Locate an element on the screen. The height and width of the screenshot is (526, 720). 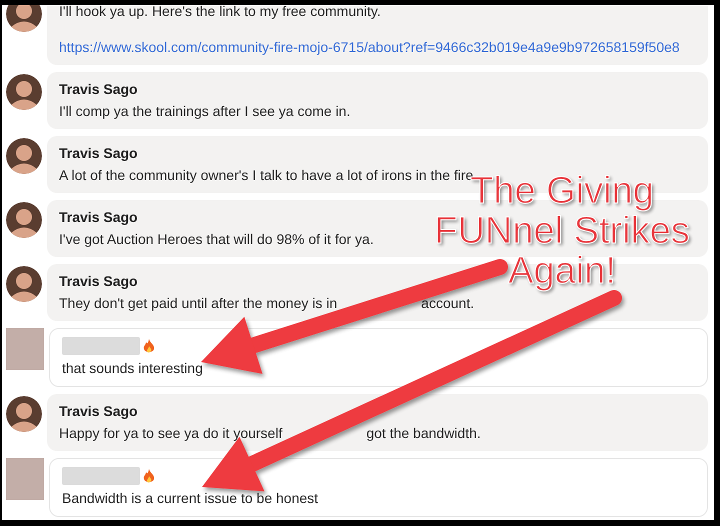
message-text: Happy for ya to see ya do it yourself is located at coordinates (170, 433).